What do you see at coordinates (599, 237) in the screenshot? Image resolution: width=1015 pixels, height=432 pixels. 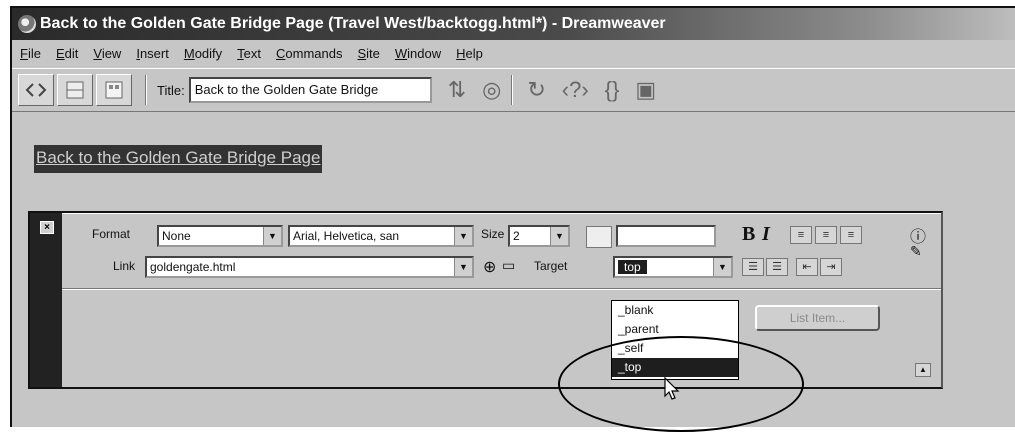 I see `text-color-swatch` at bounding box center [599, 237].